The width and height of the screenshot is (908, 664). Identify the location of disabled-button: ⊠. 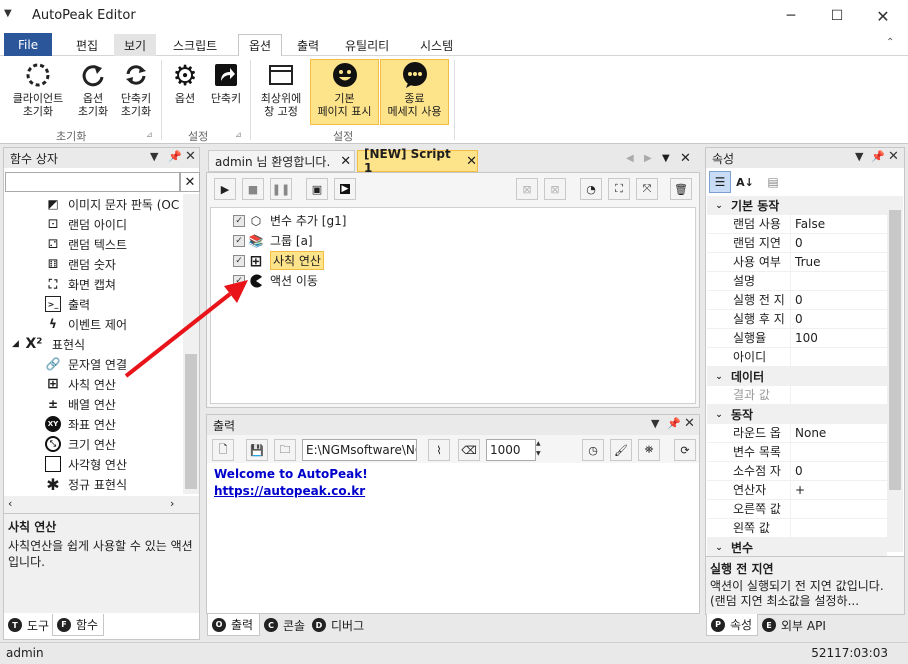
(527, 189).